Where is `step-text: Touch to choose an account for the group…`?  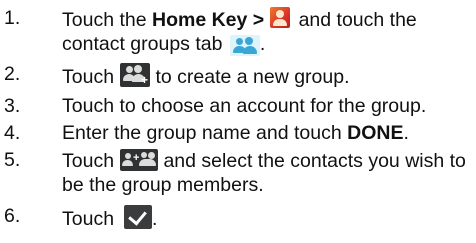
step-text: Touch to choose an account for the group… is located at coordinates (244, 106).